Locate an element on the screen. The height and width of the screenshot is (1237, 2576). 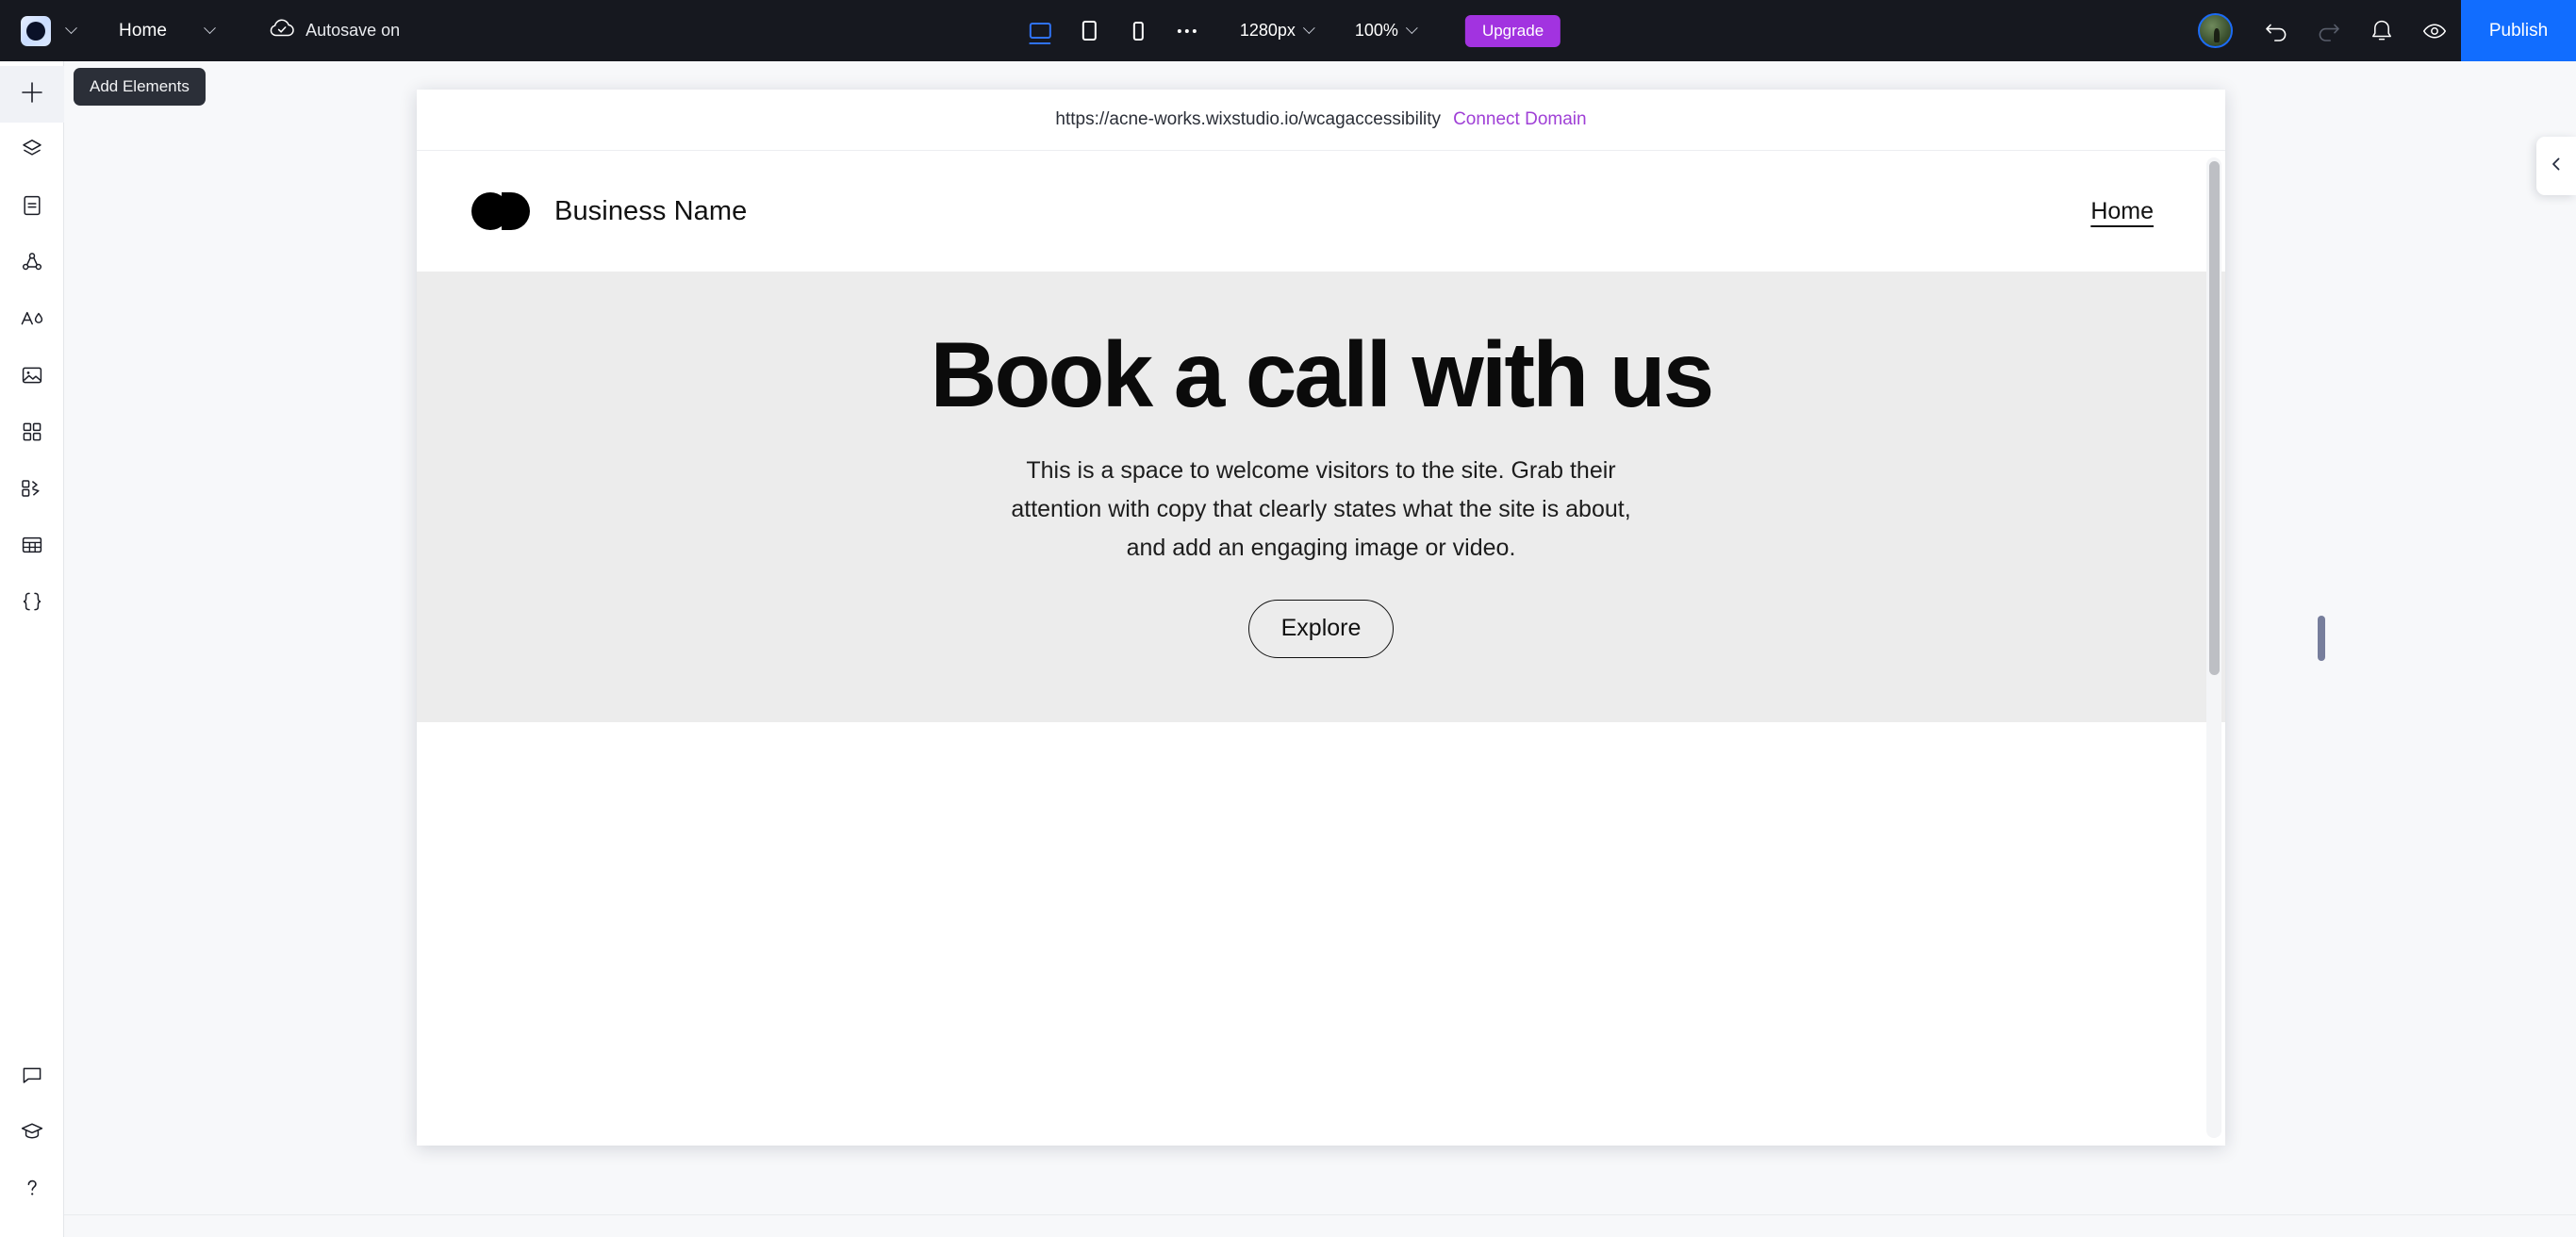
sidebar-item-theme is located at coordinates (32, 320).